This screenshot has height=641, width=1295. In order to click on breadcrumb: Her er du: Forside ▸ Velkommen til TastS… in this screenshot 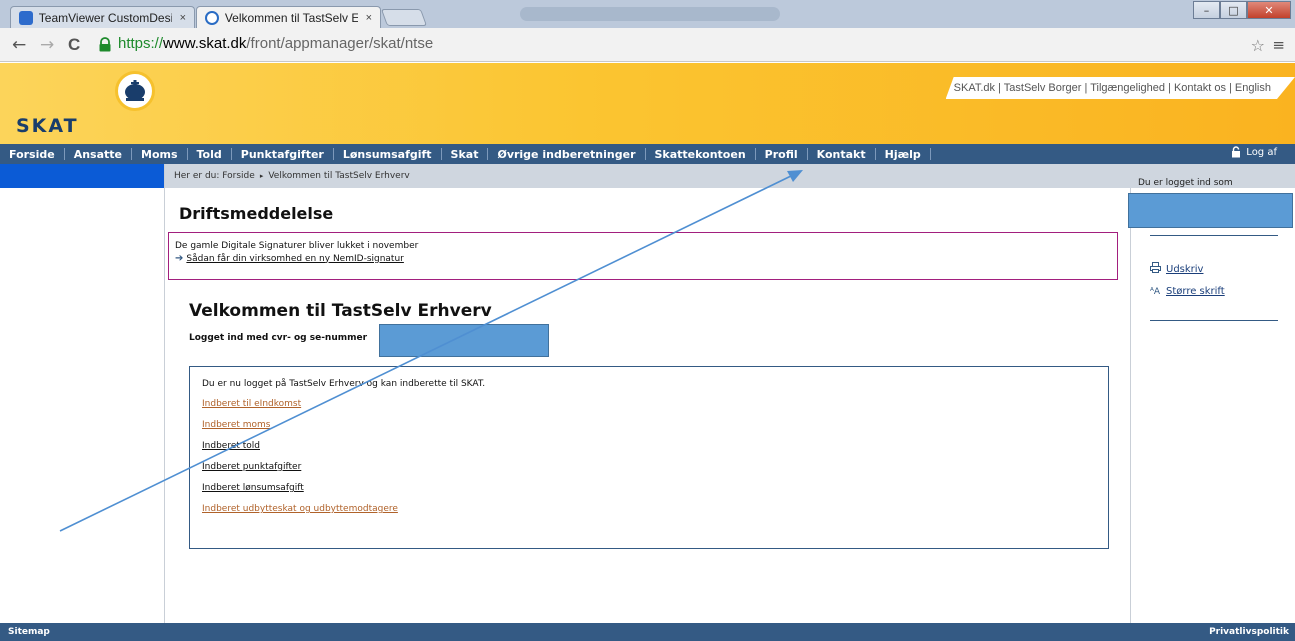, I will do `click(647, 176)`.